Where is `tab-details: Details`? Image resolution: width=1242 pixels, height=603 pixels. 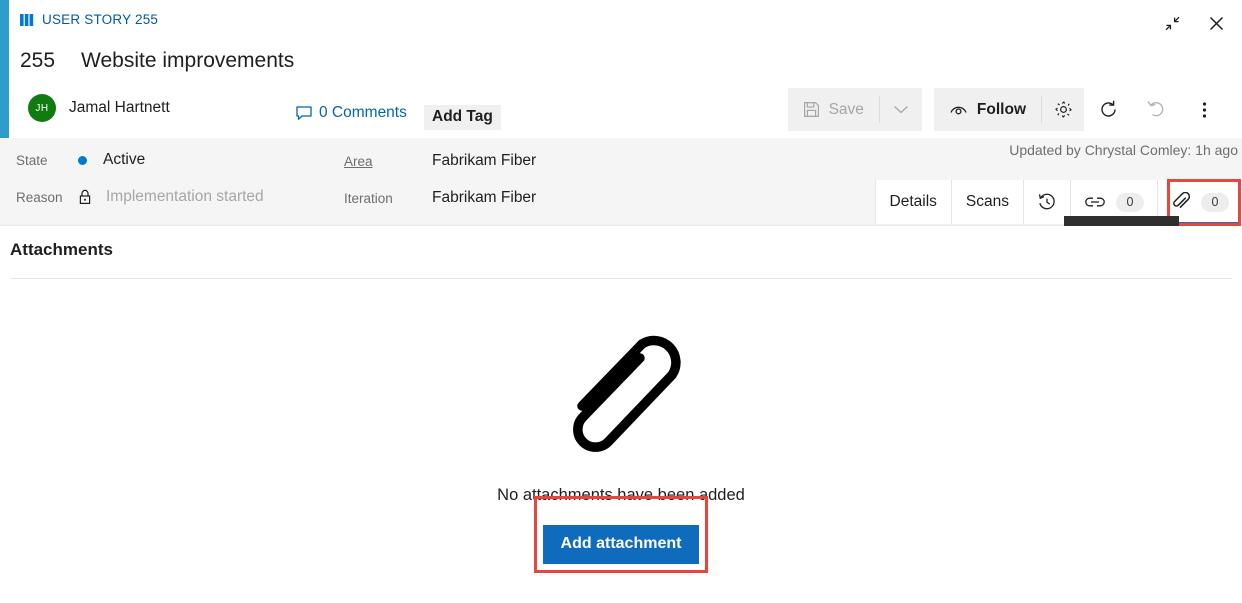 tab-details: Details is located at coordinates (912, 202).